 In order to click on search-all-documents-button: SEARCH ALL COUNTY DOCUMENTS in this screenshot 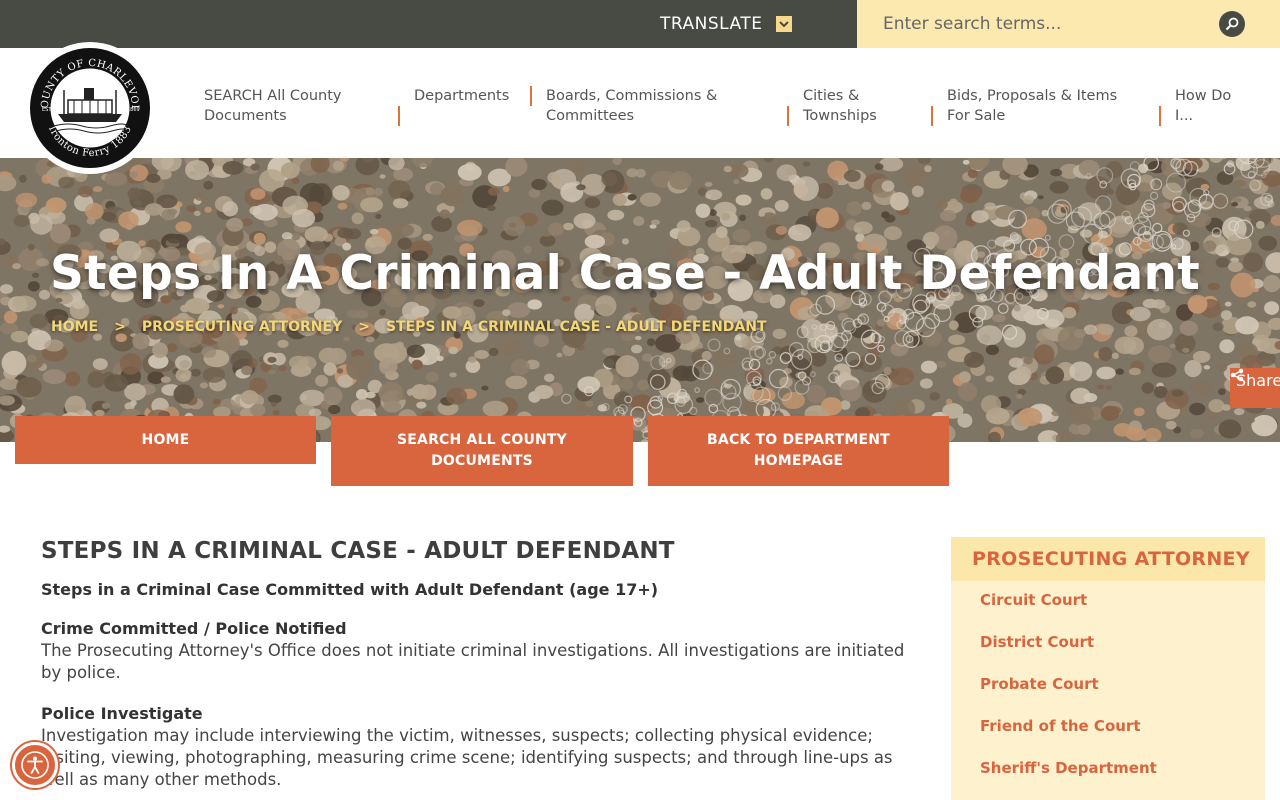, I will do `click(482, 451)`.